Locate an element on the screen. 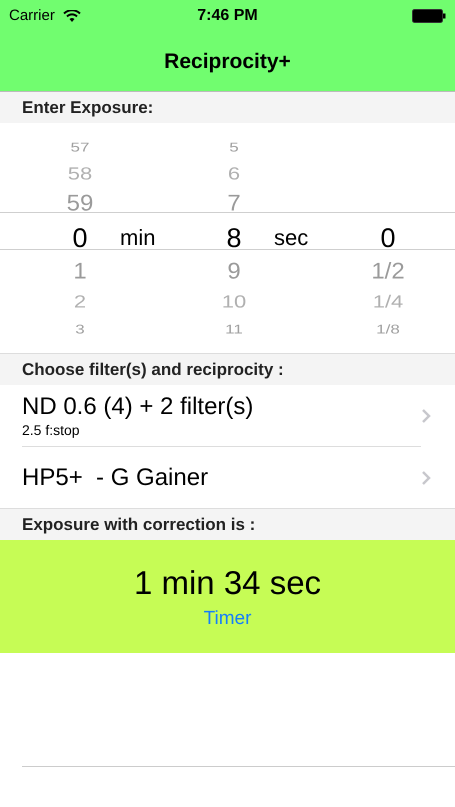 The image size is (455, 807). timer-button: Timer is located at coordinates (228, 618).